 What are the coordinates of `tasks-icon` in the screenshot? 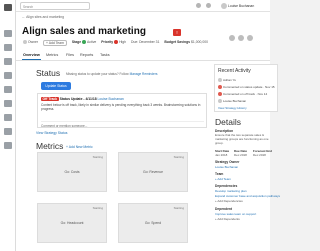 It's located at (8, 131).